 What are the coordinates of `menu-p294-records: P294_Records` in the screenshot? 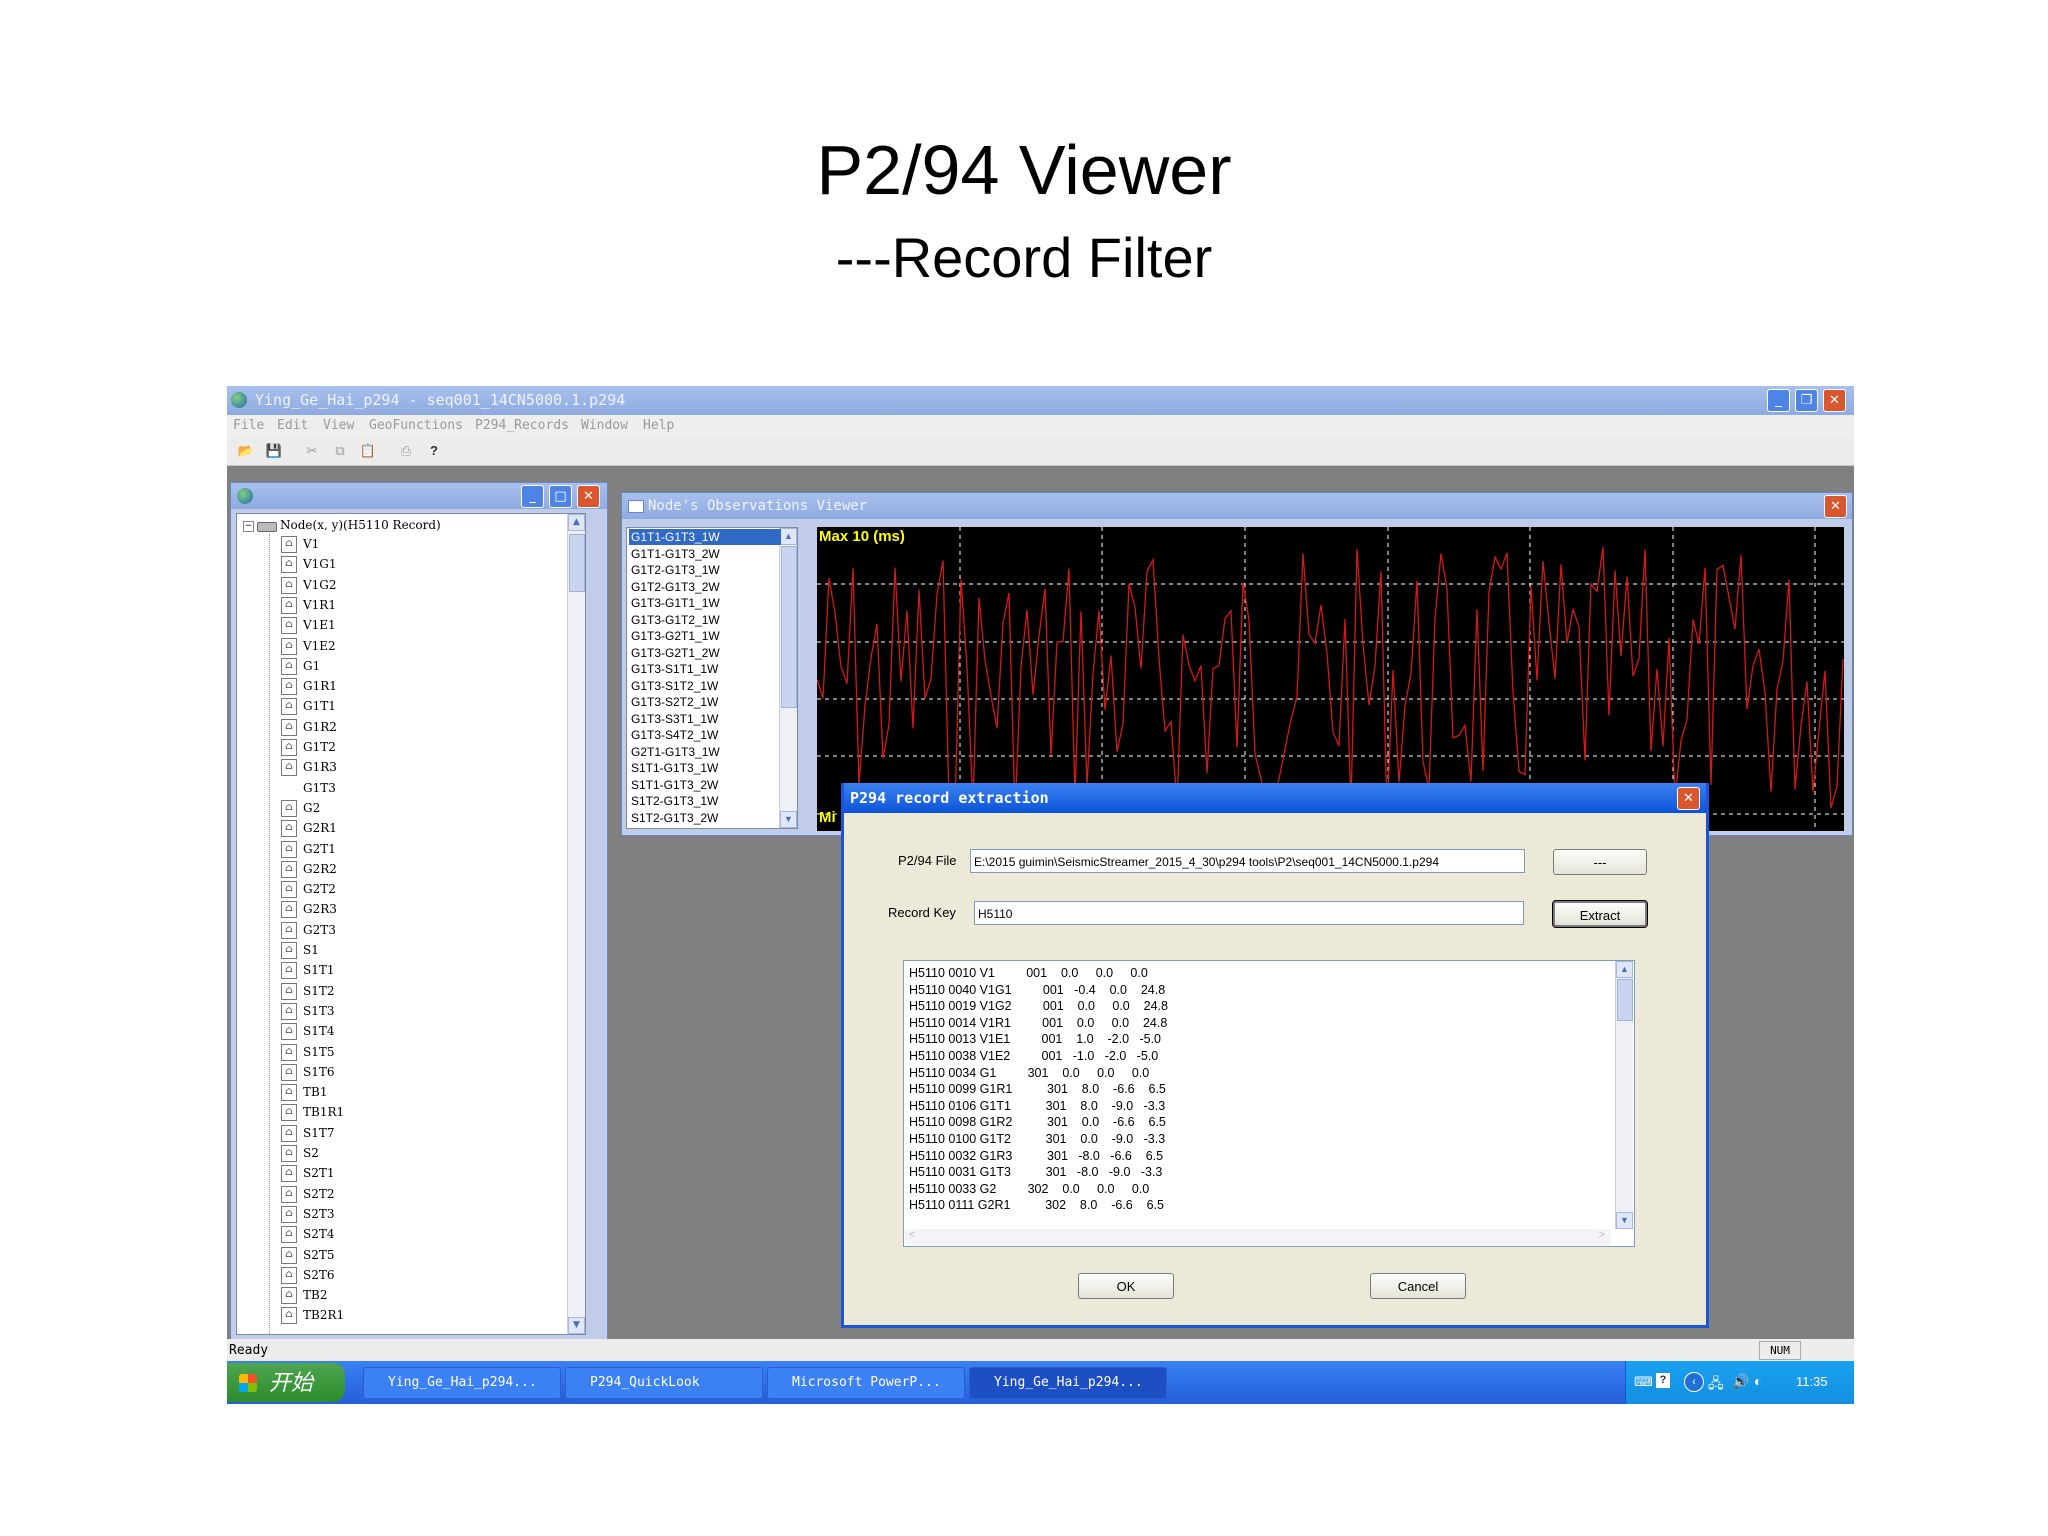 It's located at (522, 425).